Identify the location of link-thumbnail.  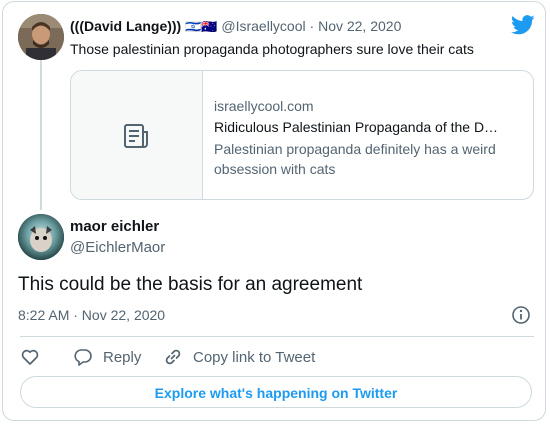
(137, 135).